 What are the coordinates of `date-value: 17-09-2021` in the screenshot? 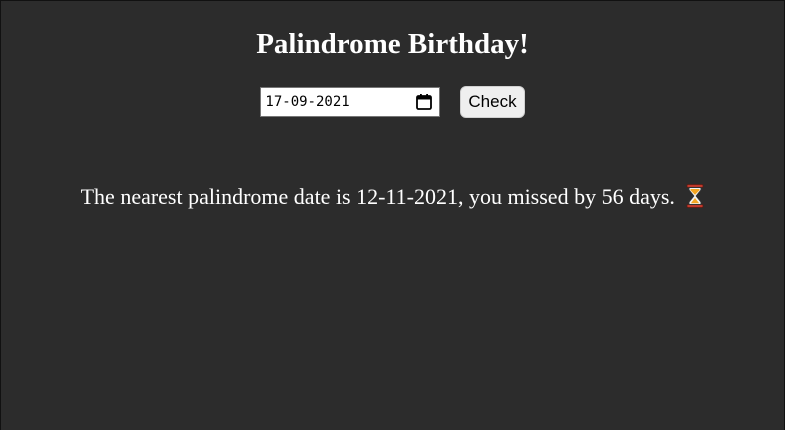 It's located at (307, 102).